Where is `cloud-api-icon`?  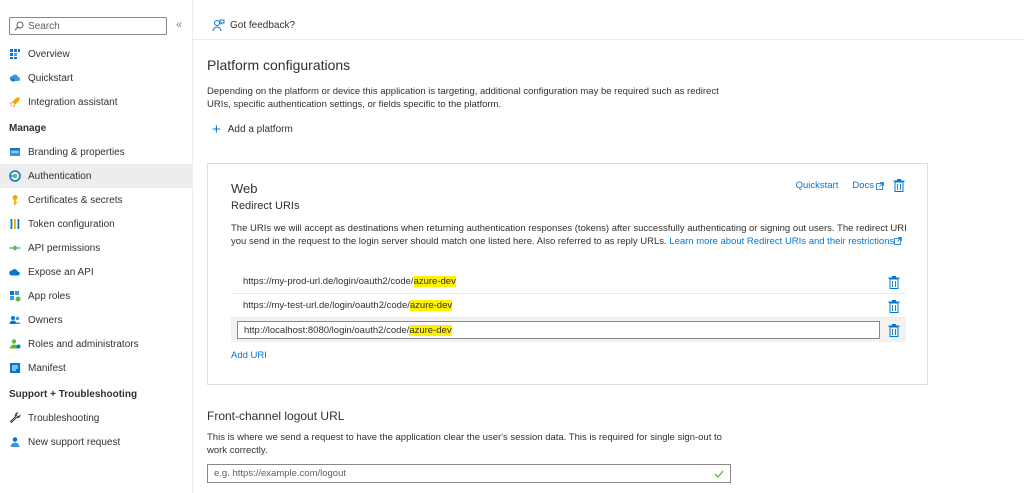 cloud-api-icon is located at coordinates (15, 272).